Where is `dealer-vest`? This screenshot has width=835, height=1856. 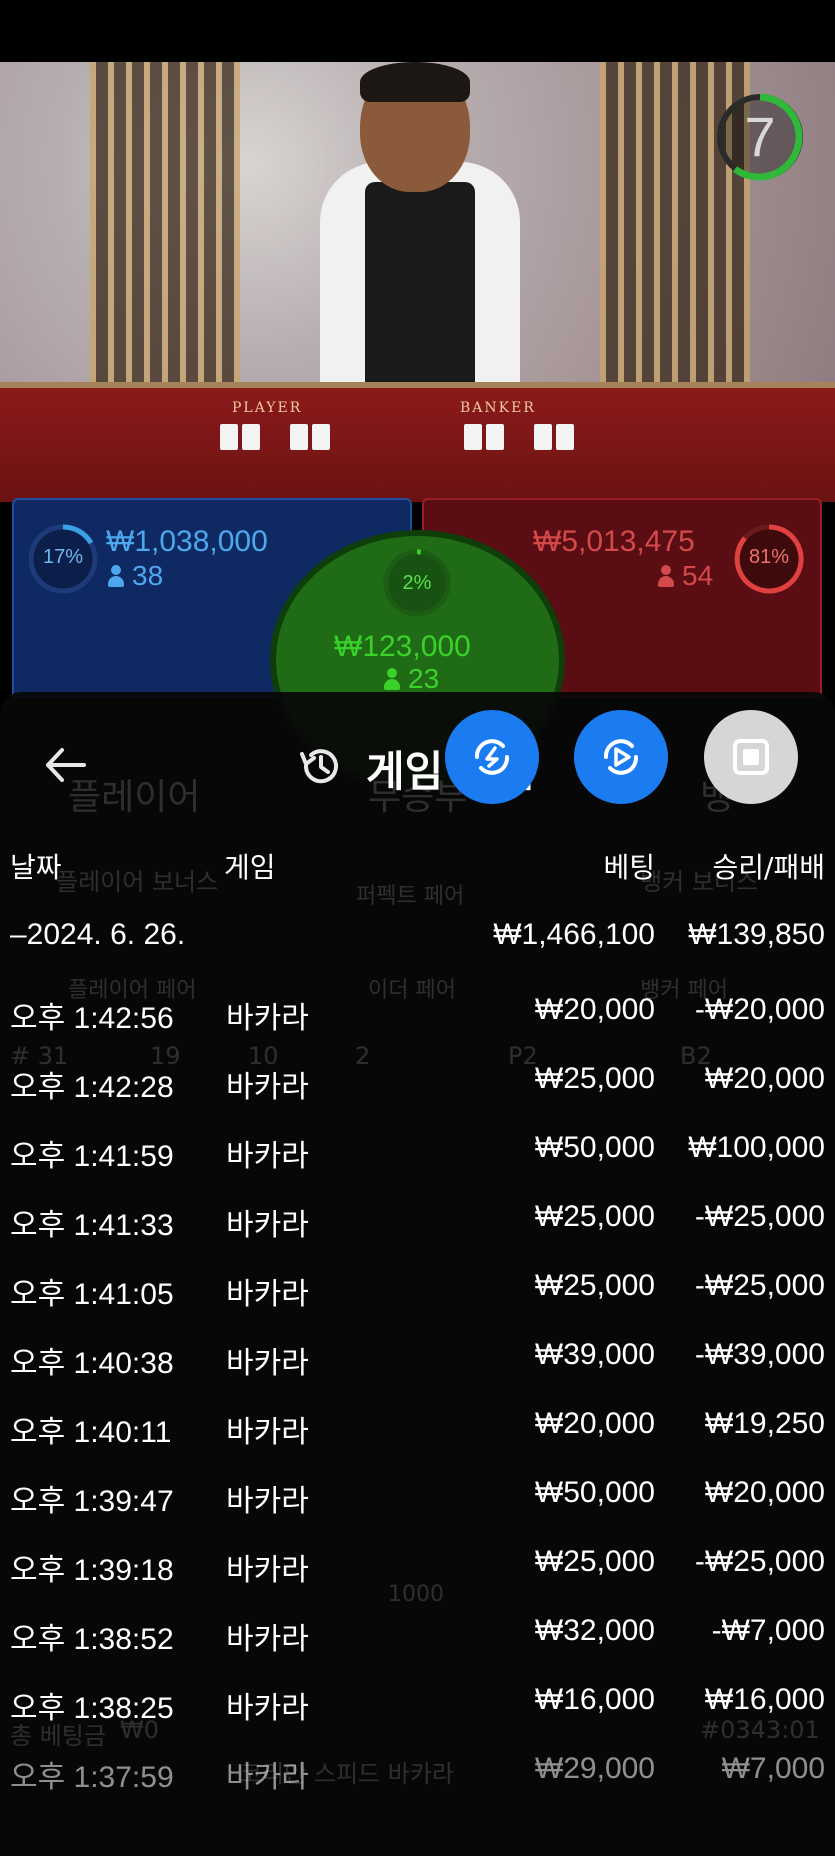 dealer-vest is located at coordinates (420, 292).